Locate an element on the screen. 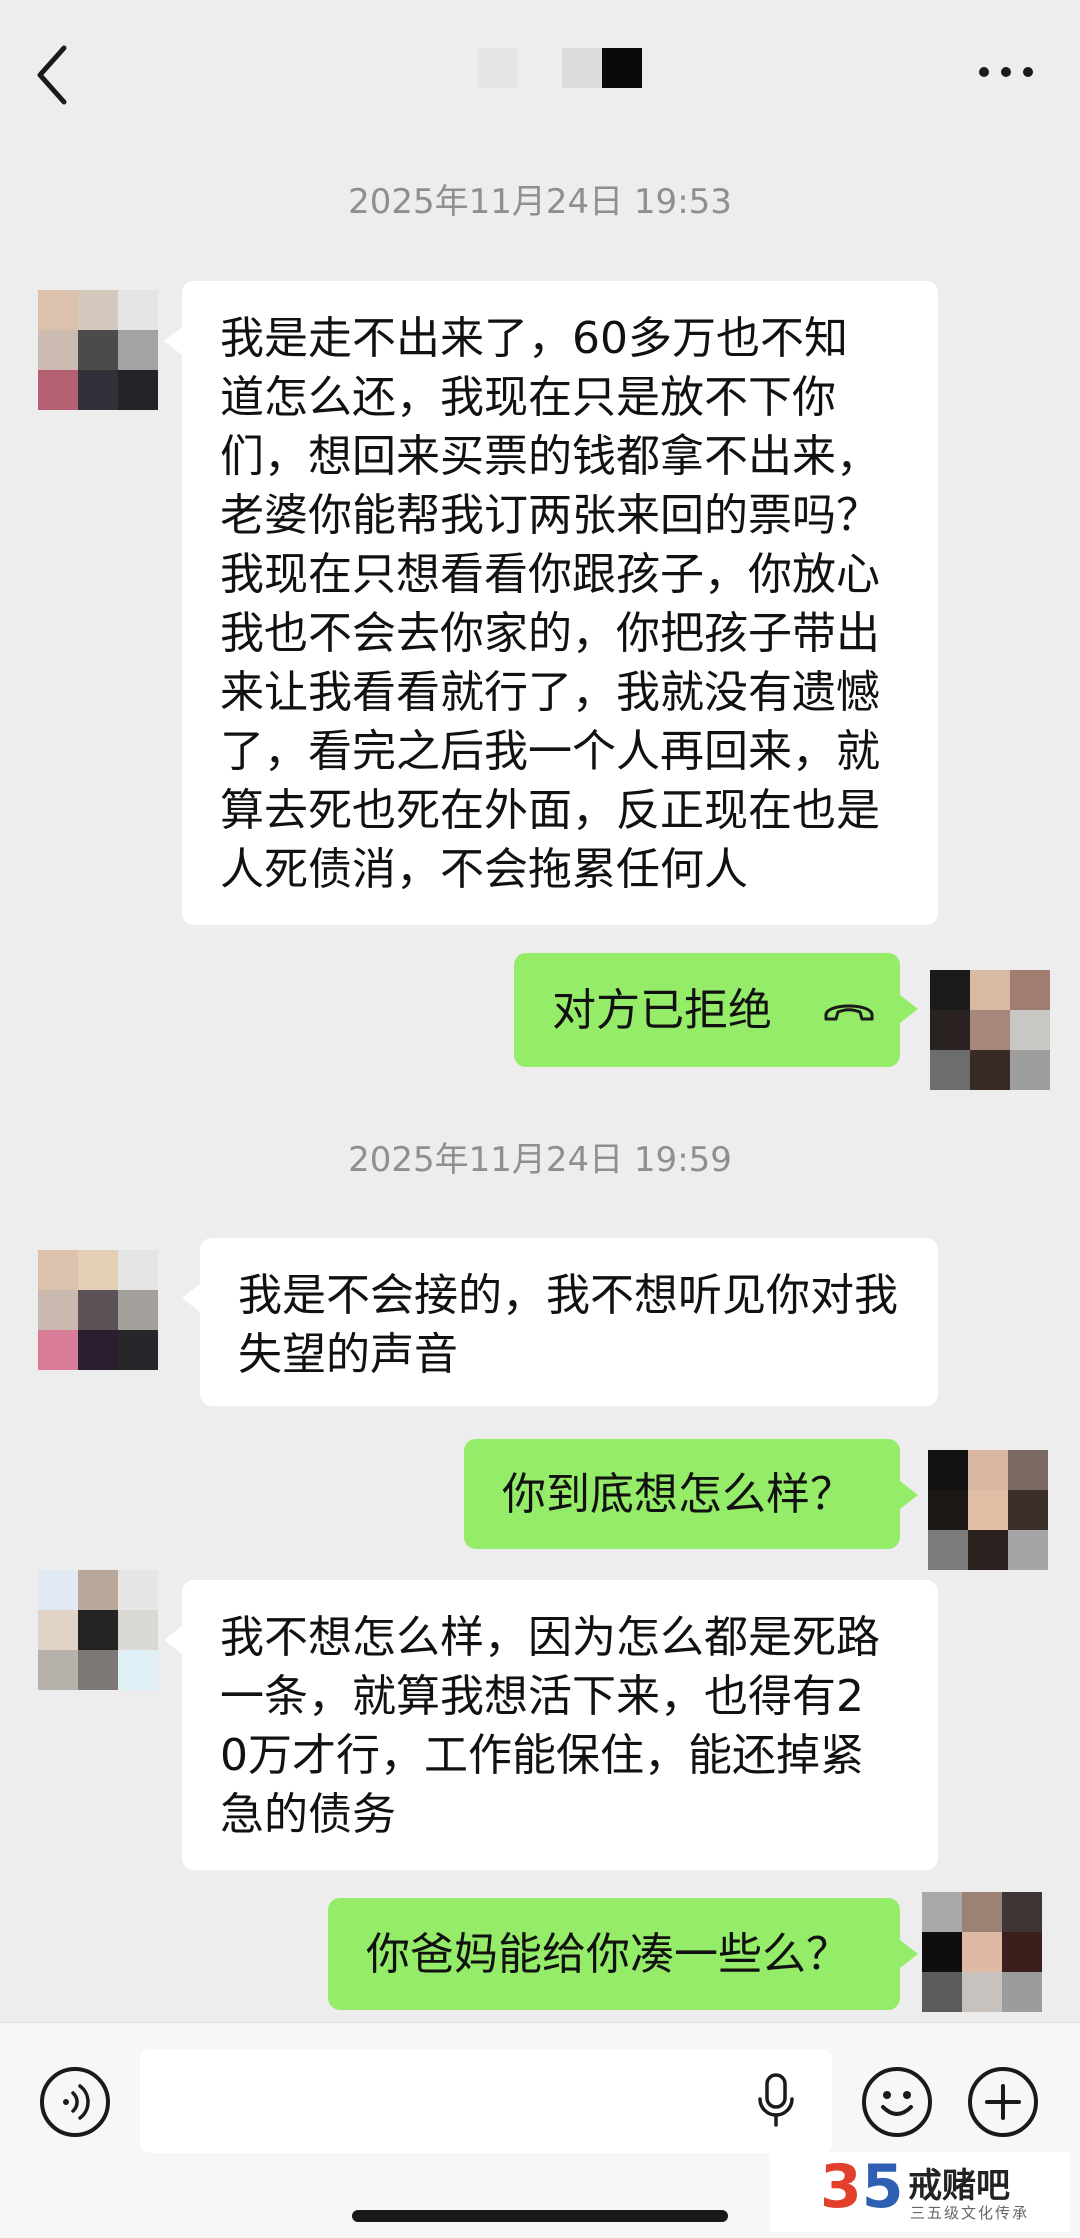 The height and width of the screenshot is (2238, 1080). emoji-icon is located at coordinates (897, 2102).